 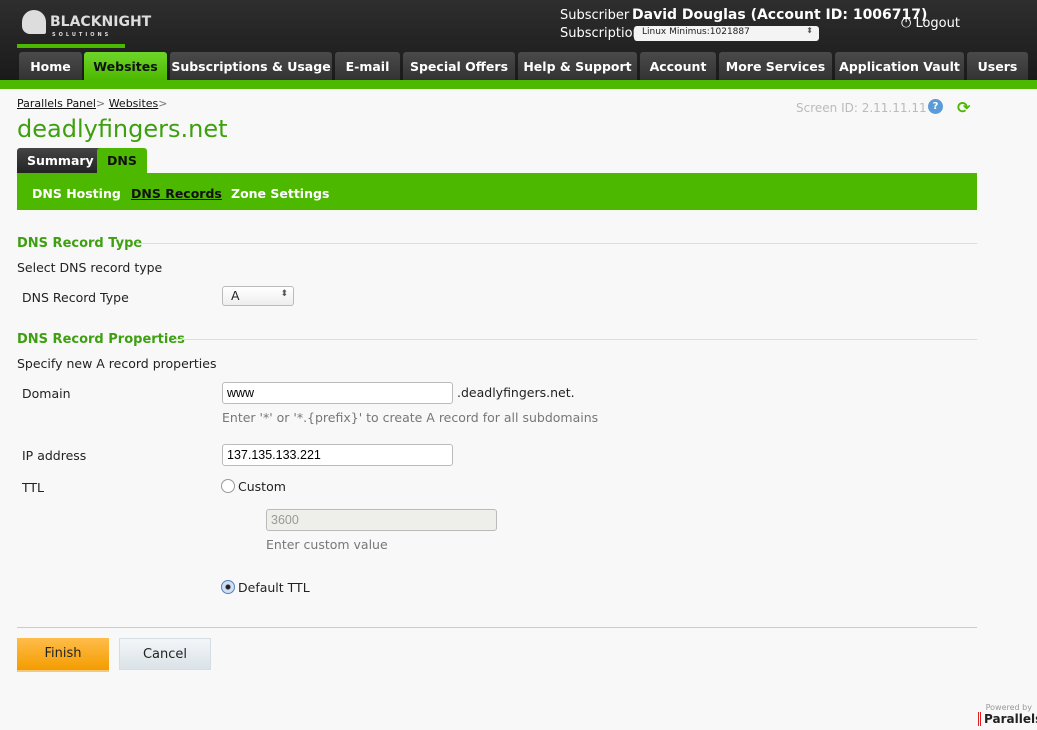 I want to click on subnav-zone-settings: Zone Settings, so click(x=280, y=193).